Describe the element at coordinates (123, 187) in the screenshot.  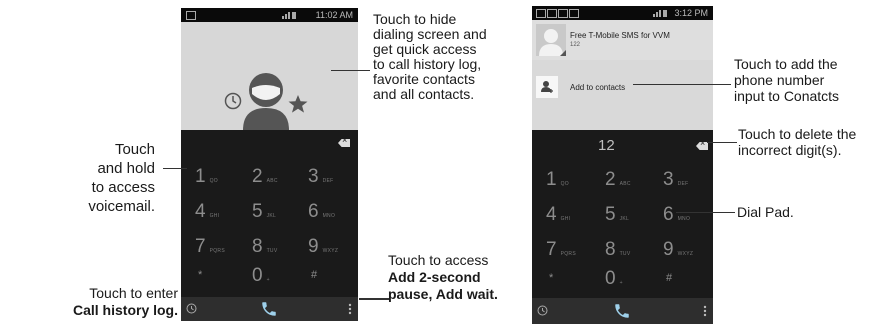
I see `callout-line: to access` at that location.